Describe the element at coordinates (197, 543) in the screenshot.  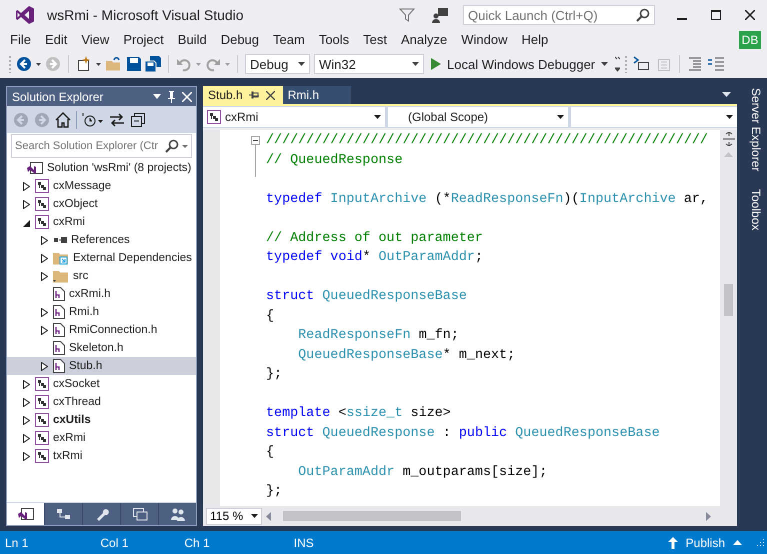
I see `char-number: Ch 1` at that location.